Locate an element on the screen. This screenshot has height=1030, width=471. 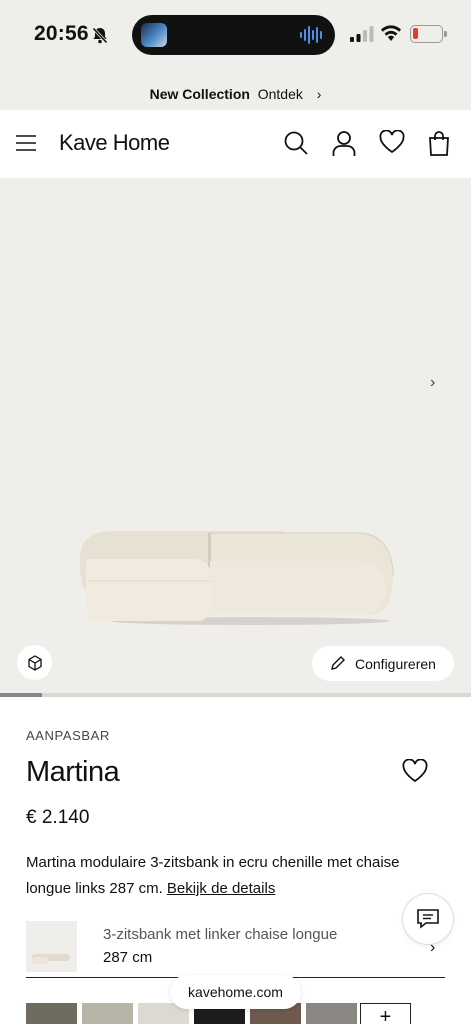
product-tag: AANPASBAR is located at coordinates (68, 735).